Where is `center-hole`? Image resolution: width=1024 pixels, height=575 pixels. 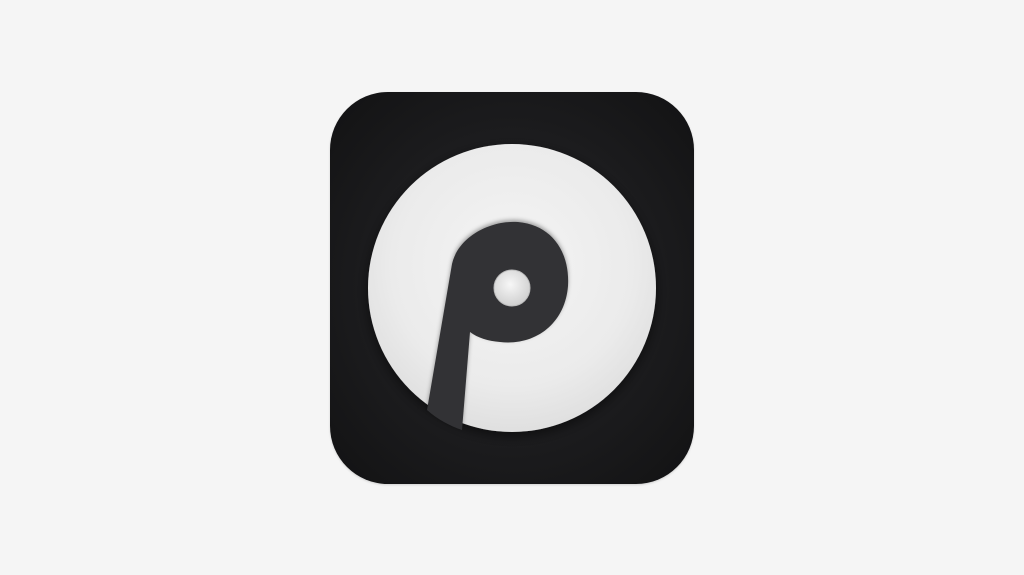
center-hole is located at coordinates (512, 288).